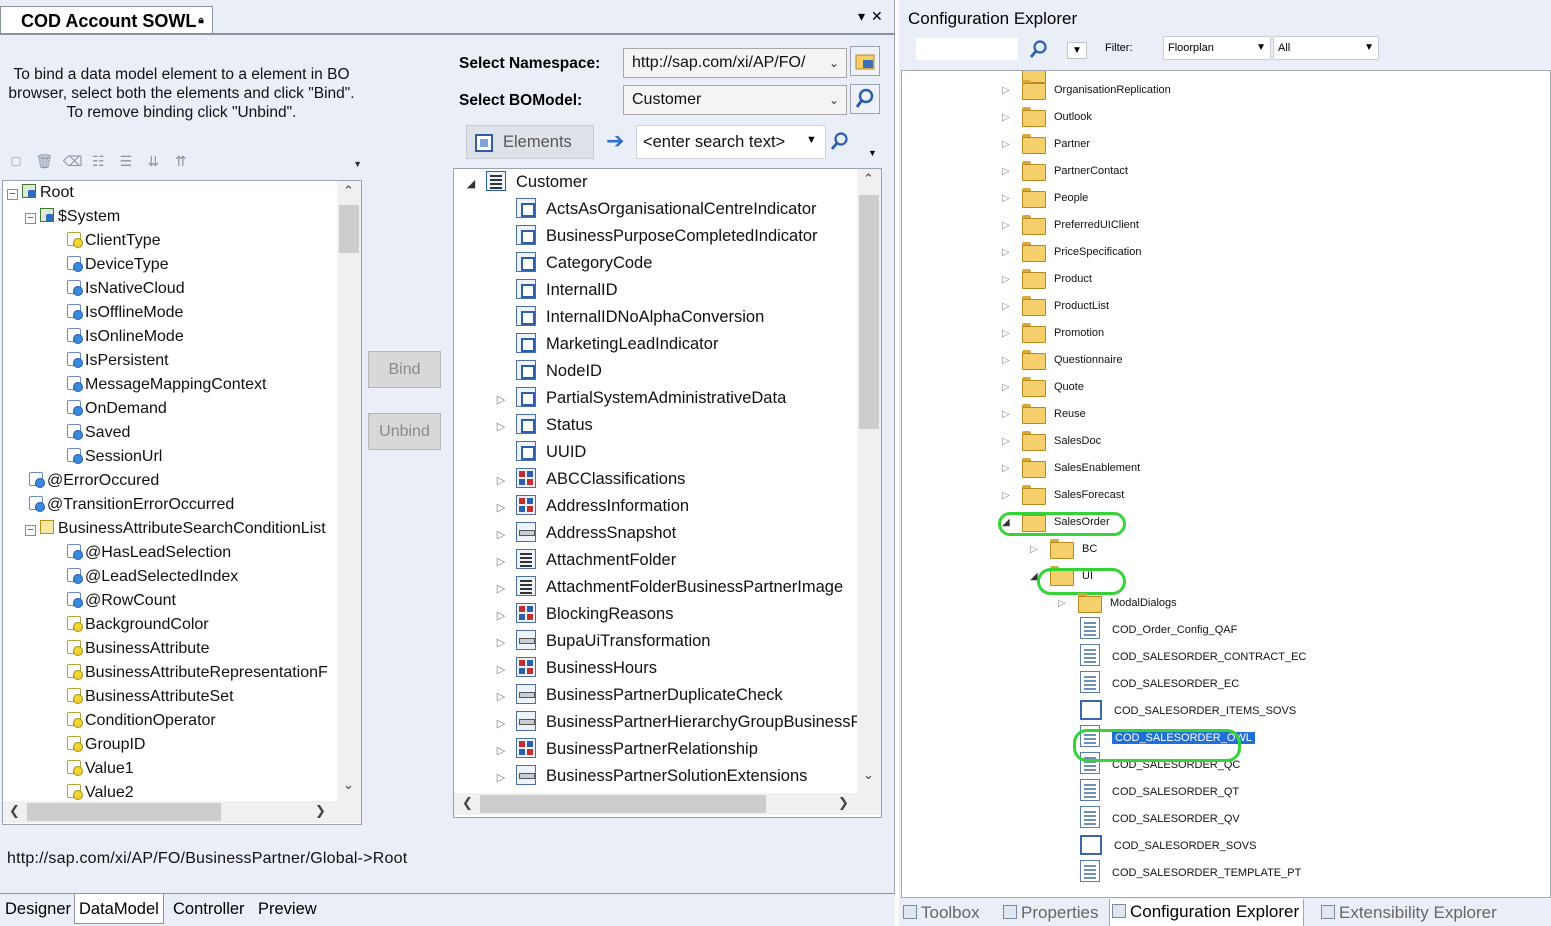 The width and height of the screenshot is (1551, 926). Describe the element at coordinates (129, 505) in the screenshot. I see `datamodel-tree-item: @TransitionErrorOccurred` at that location.